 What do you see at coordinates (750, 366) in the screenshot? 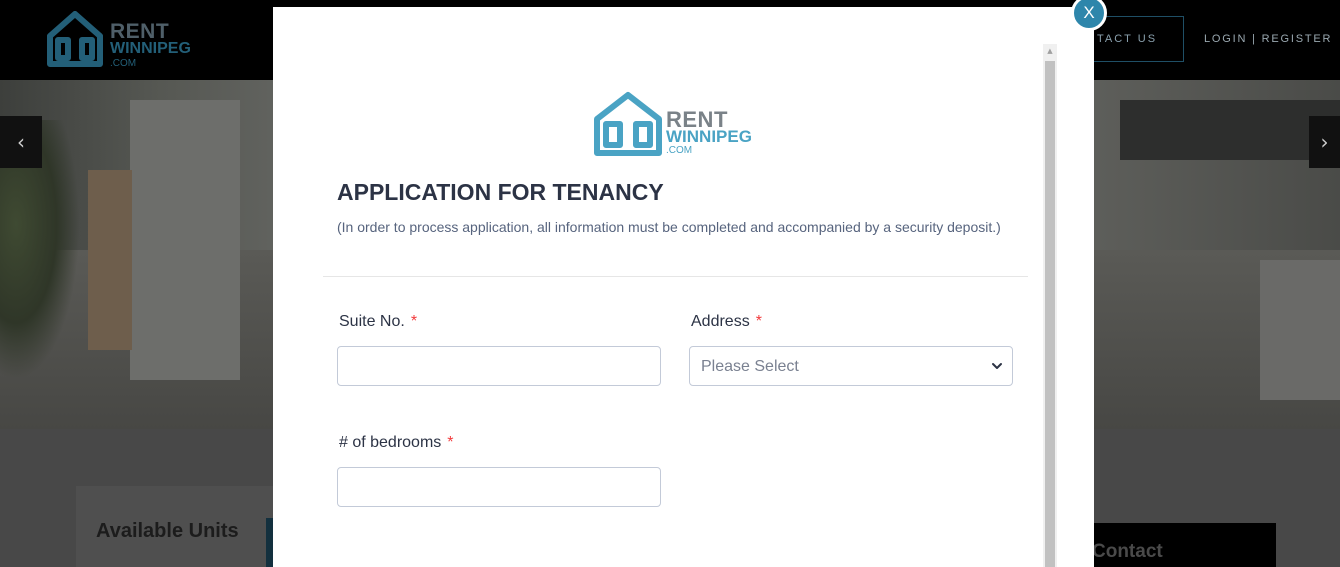
I see `address-select-value: Please Select` at bounding box center [750, 366].